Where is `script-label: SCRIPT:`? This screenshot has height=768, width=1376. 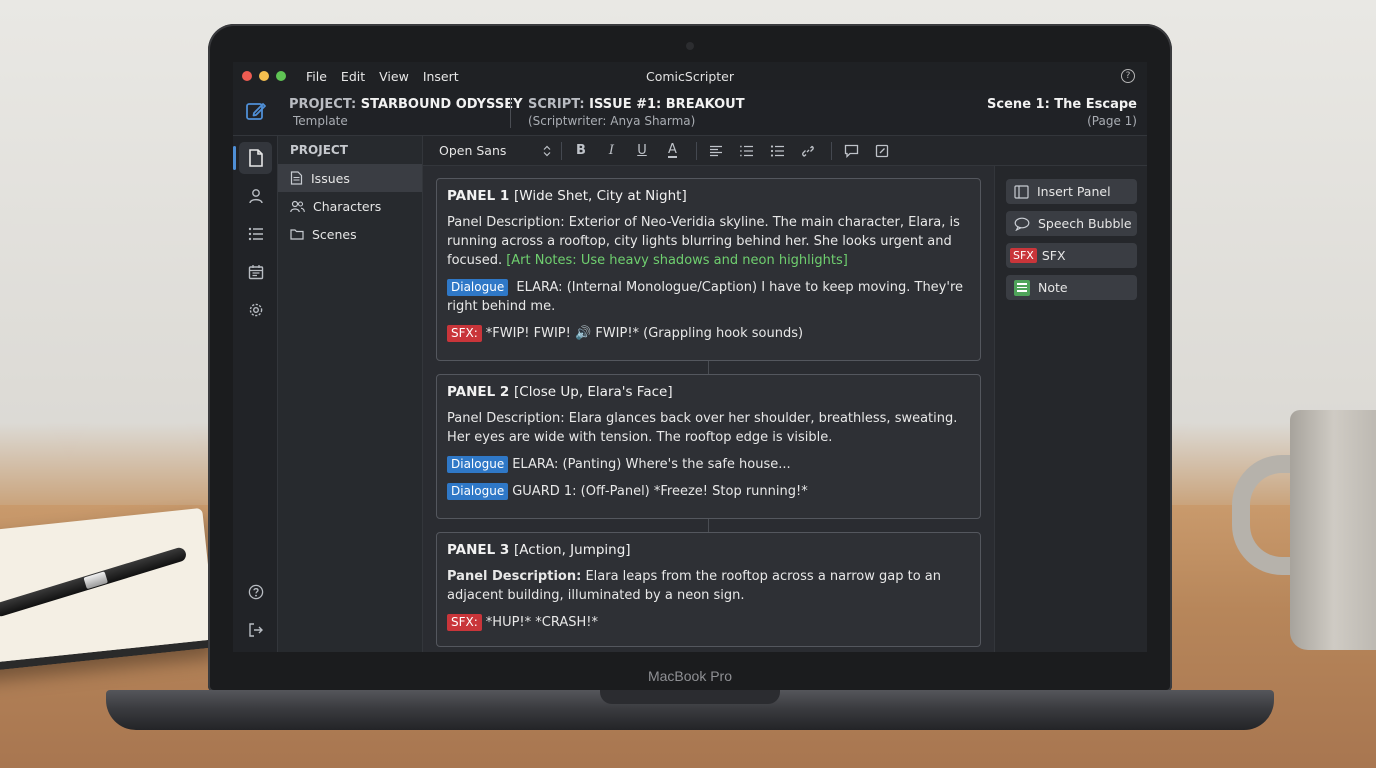
script-label: SCRIPT: is located at coordinates (556, 104).